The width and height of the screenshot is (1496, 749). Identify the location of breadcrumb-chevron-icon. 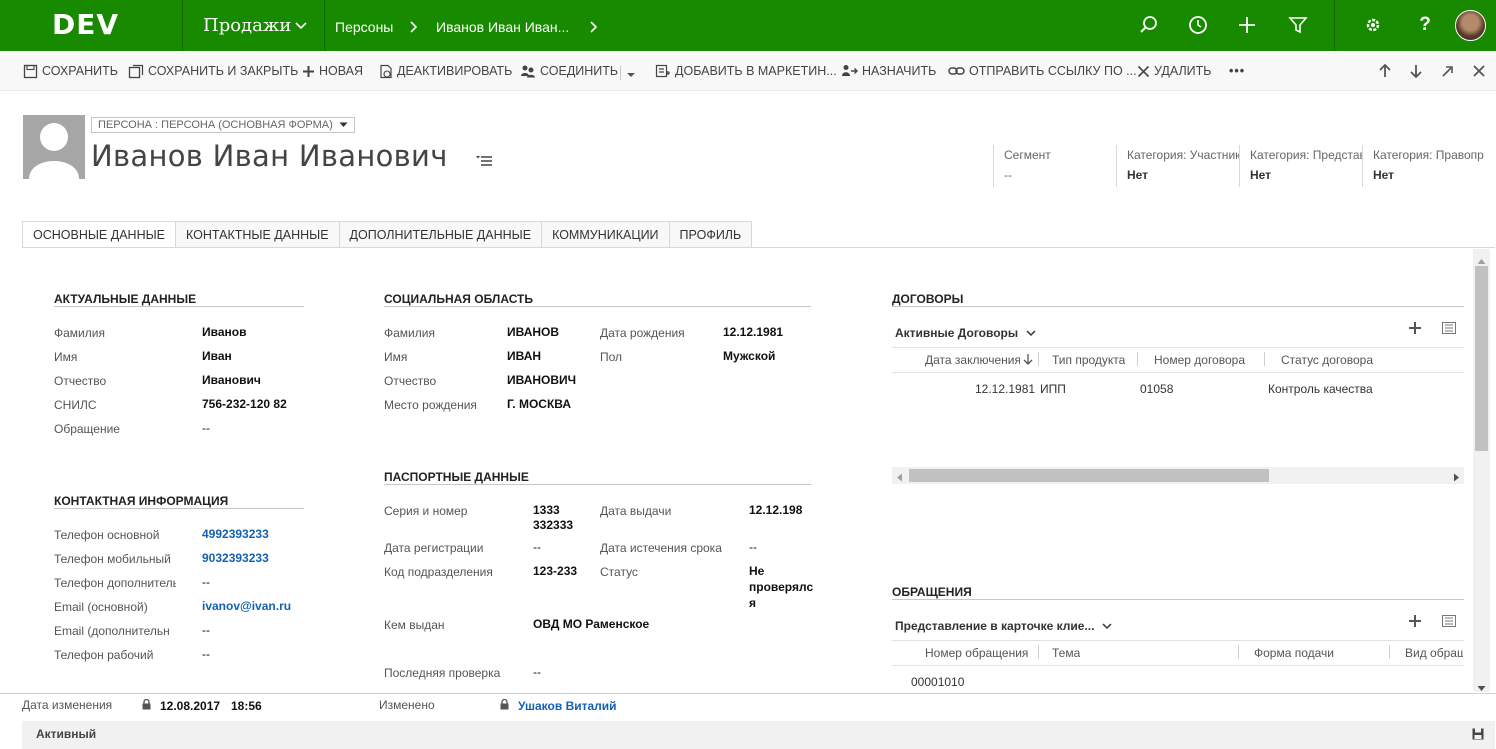
(593, 28).